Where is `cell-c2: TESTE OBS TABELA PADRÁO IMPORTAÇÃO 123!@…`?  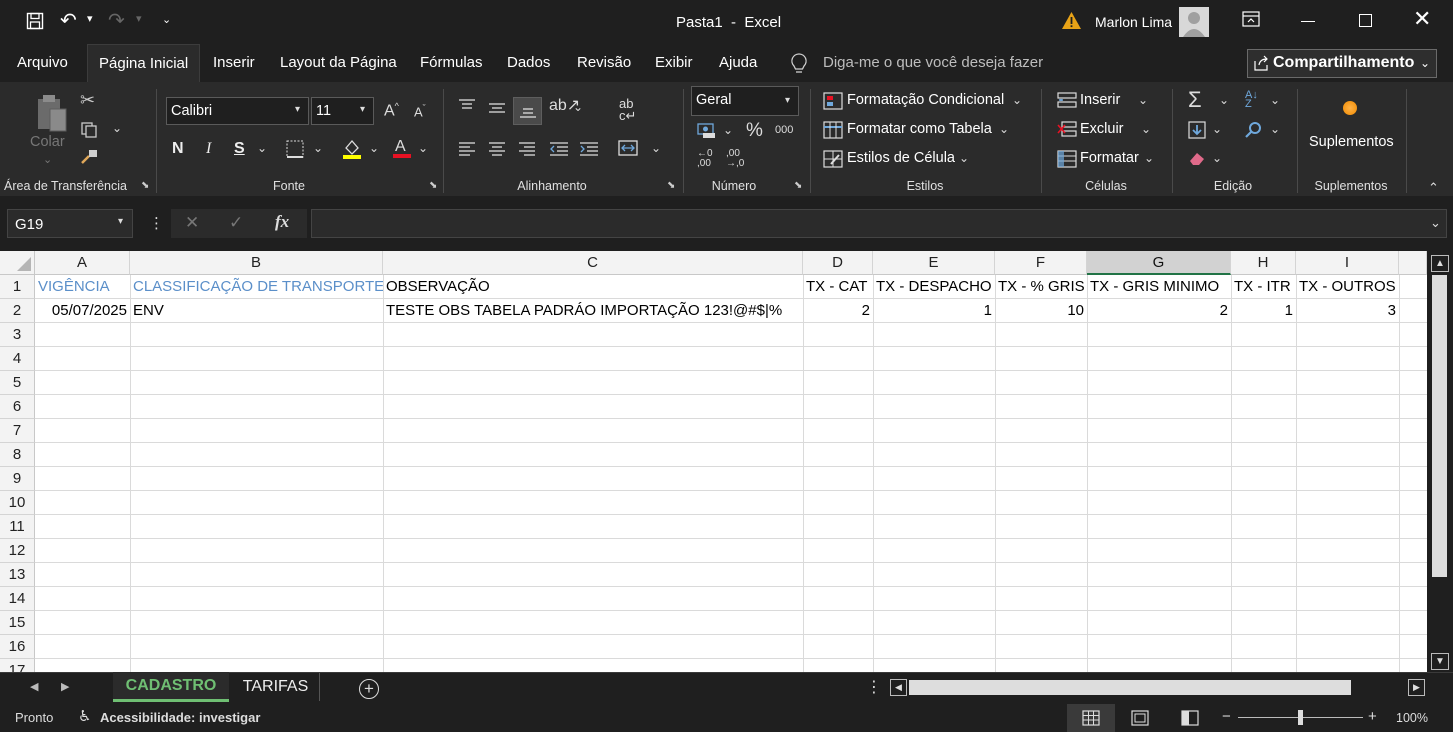
cell-c2: TESTE OBS TABELA PADRÁO IMPORTAÇÃO 123!@… is located at coordinates (593, 311).